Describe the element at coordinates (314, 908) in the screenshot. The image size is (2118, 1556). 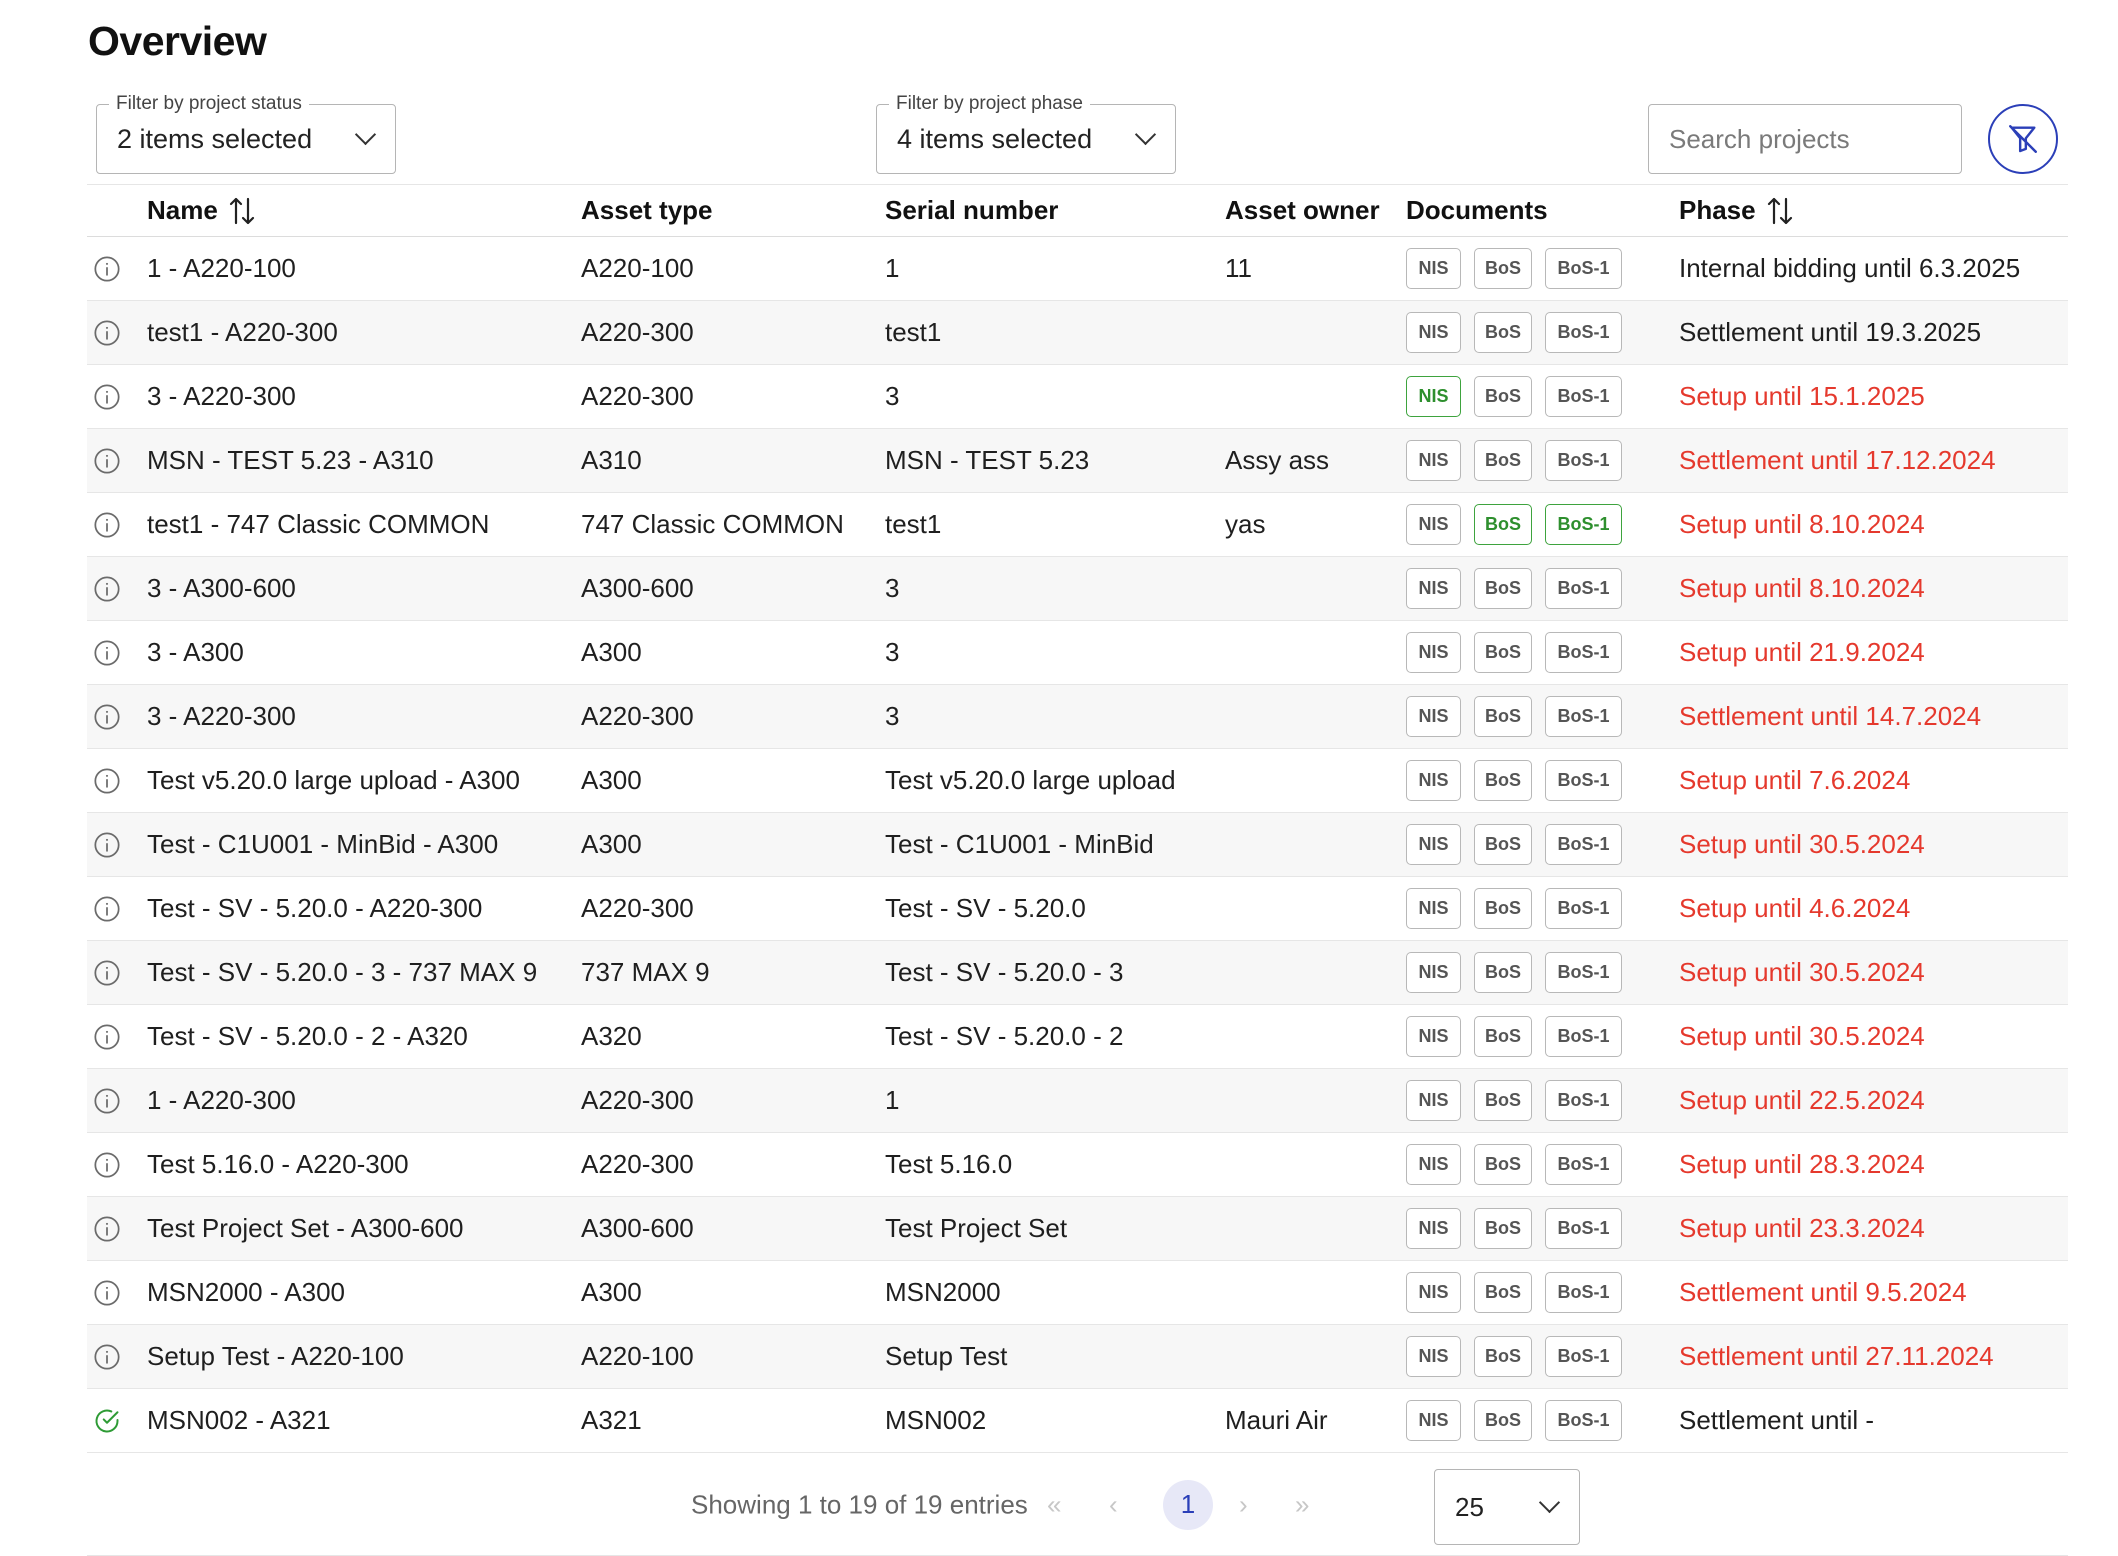
I see `project-name: Test - SV - 5.20.0 - A220-300` at that location.